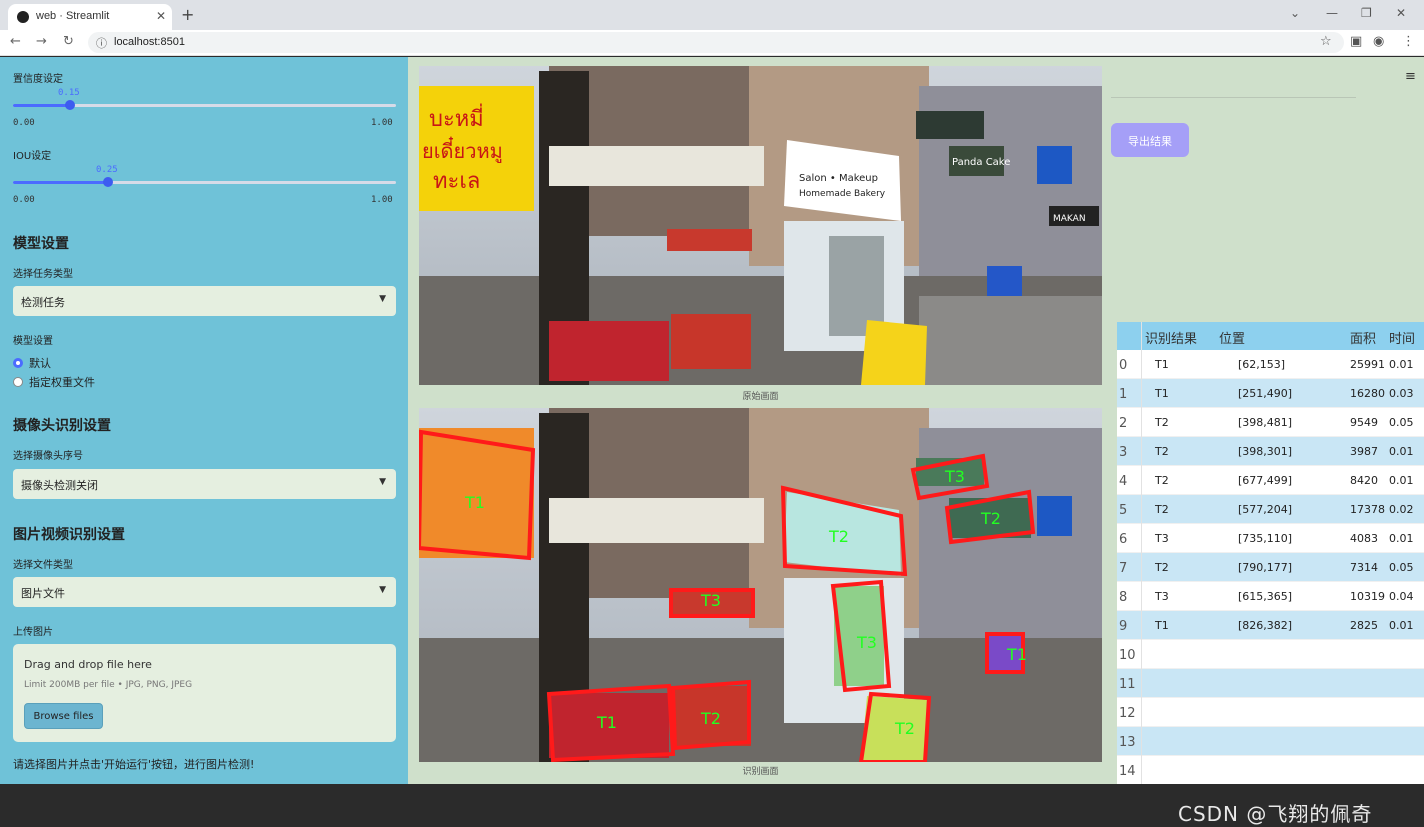  Describe the element at coordinates (1069, 219) in the screenshot. I see `makan-sign-text: MAKAN` at that location.